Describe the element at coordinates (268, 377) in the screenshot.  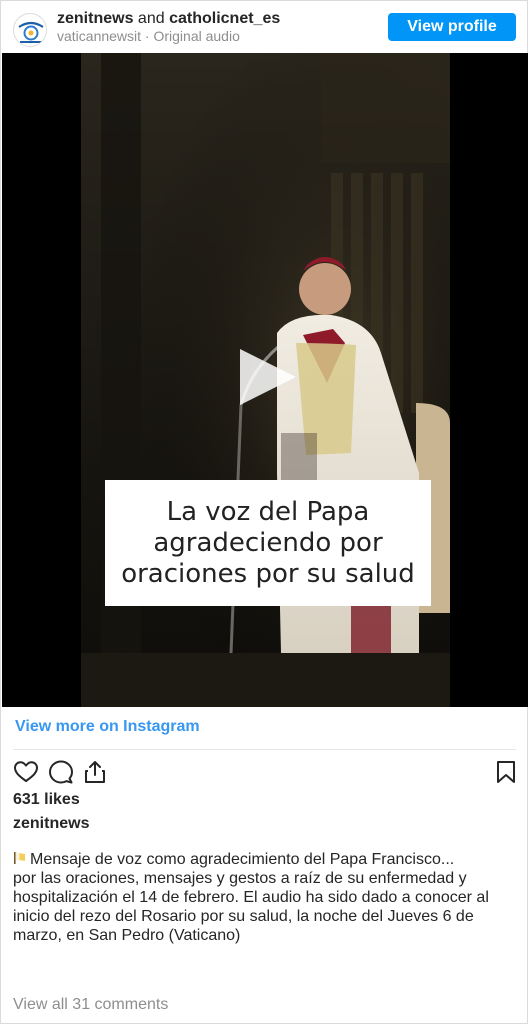
I see `play-icon` at that location.